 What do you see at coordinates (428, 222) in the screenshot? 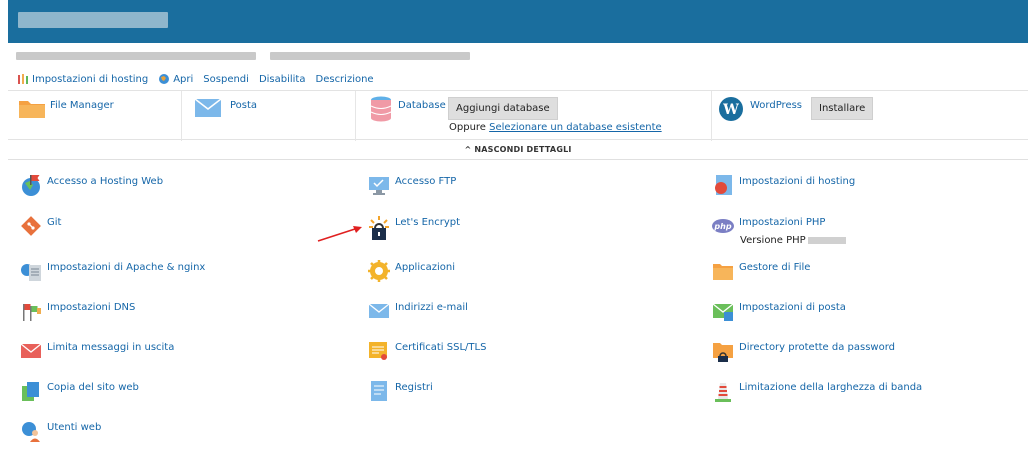
I see `lets-encrypt-label: Let's Encrypt` at bounding box center [428, 222].